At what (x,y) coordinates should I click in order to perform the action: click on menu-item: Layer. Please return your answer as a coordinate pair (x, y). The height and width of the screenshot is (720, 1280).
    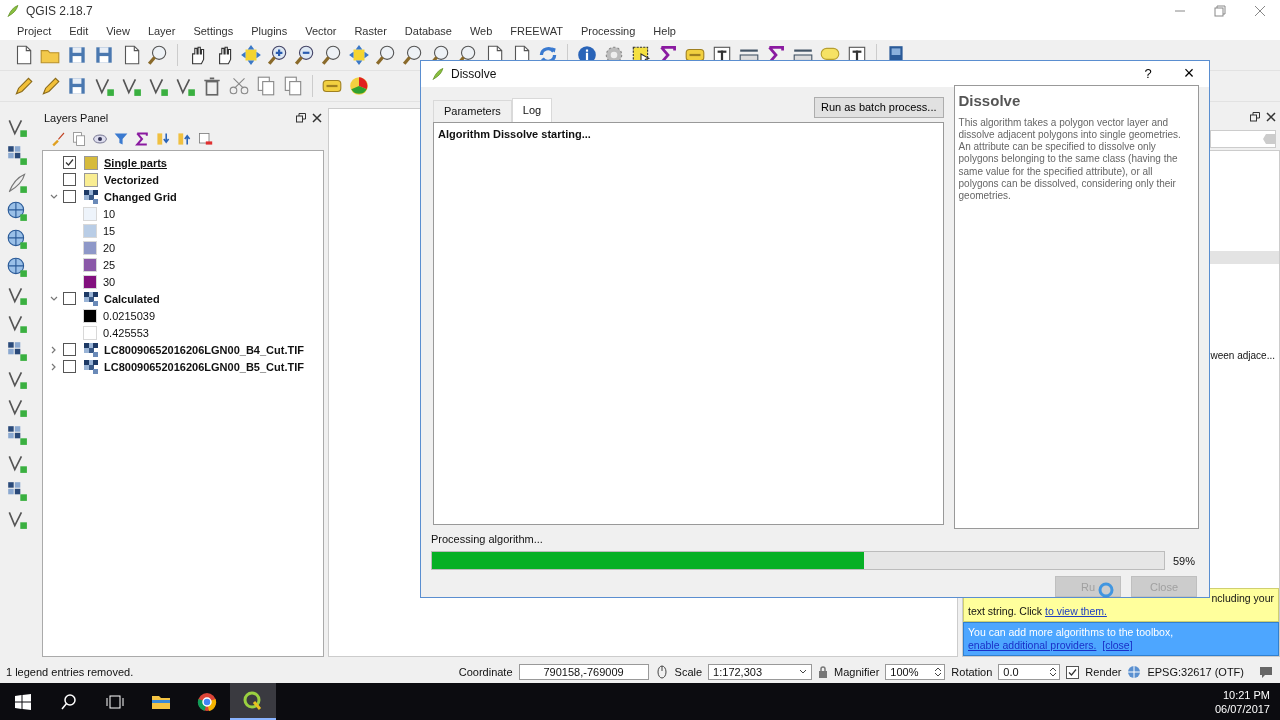
    Looking at the image, I should click on (161, 31).